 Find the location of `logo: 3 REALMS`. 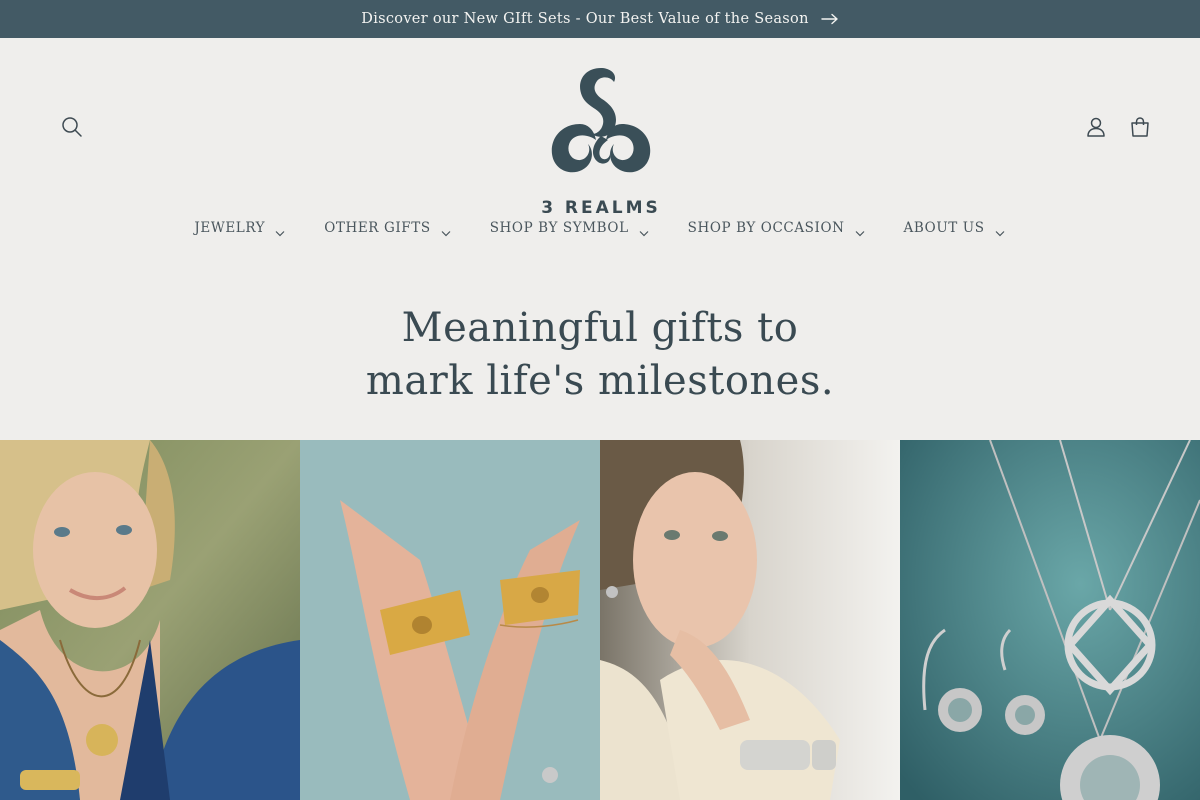

logo: 3 REALMS is located at coordinates (601, 142).